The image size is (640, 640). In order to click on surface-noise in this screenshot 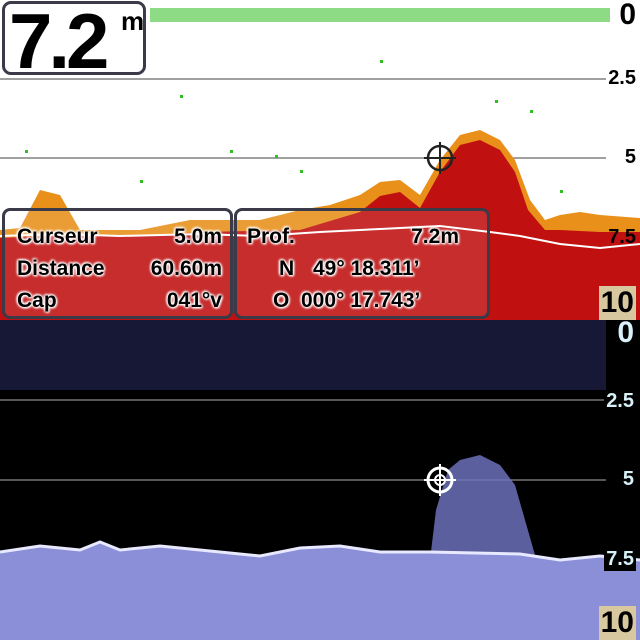, I will do `click(303, 355)`.